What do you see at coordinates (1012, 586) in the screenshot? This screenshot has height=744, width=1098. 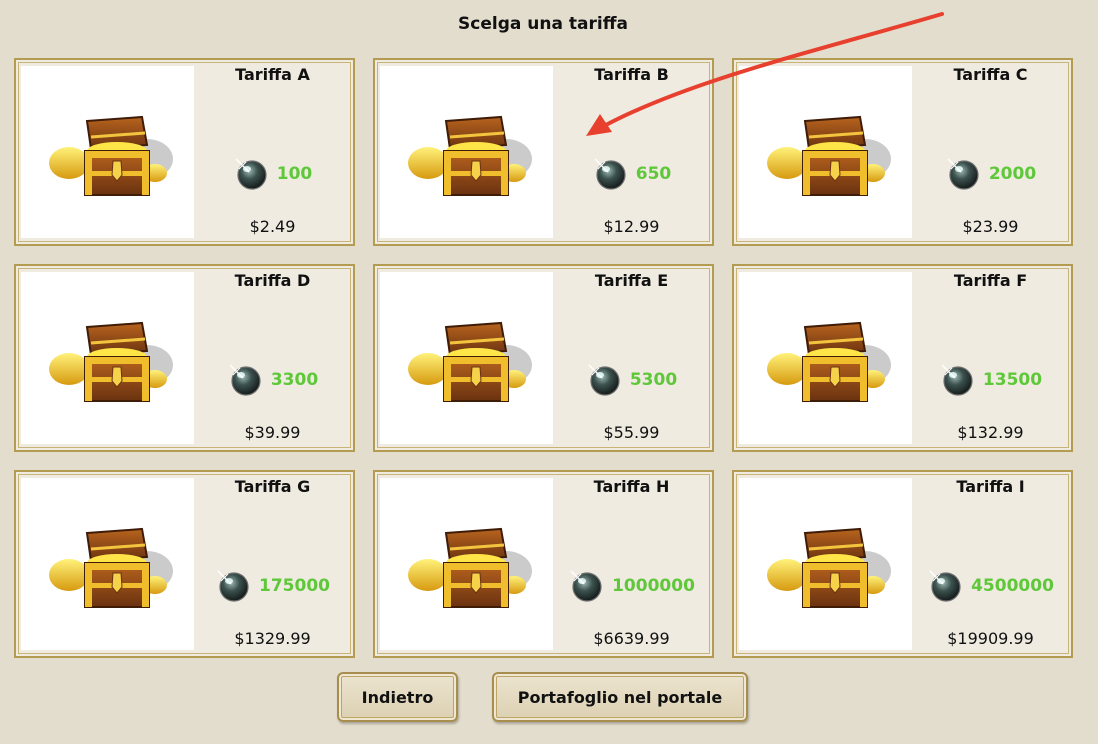 I see `gem-amount: 4500000` at bounding box center [1012, 586].